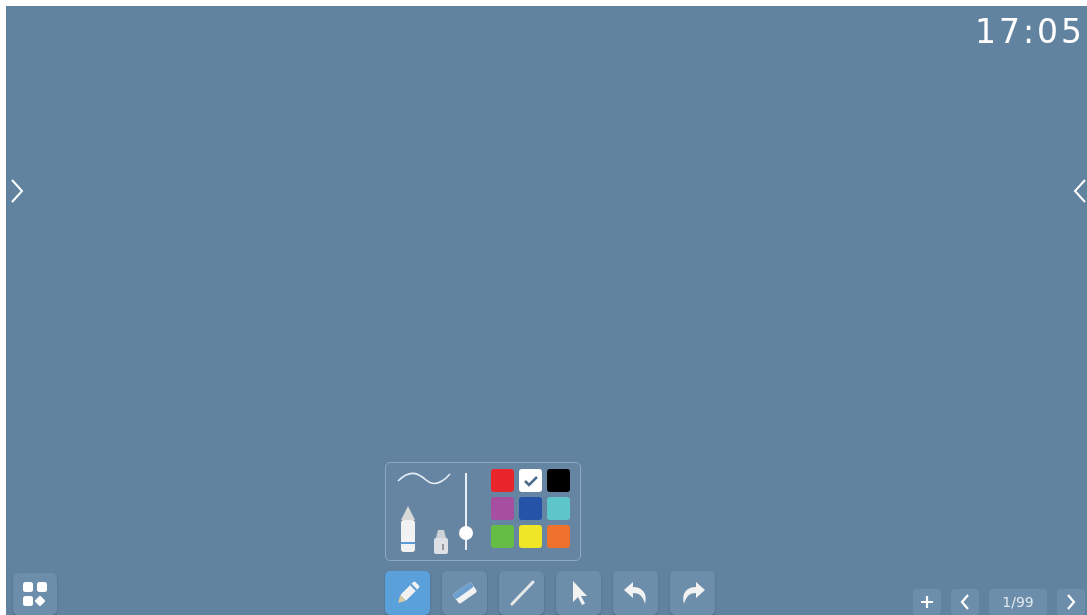  Describe the element at coordinates (1029, 32) in the screenshot. I see `clock-time: 17:05` at that location.